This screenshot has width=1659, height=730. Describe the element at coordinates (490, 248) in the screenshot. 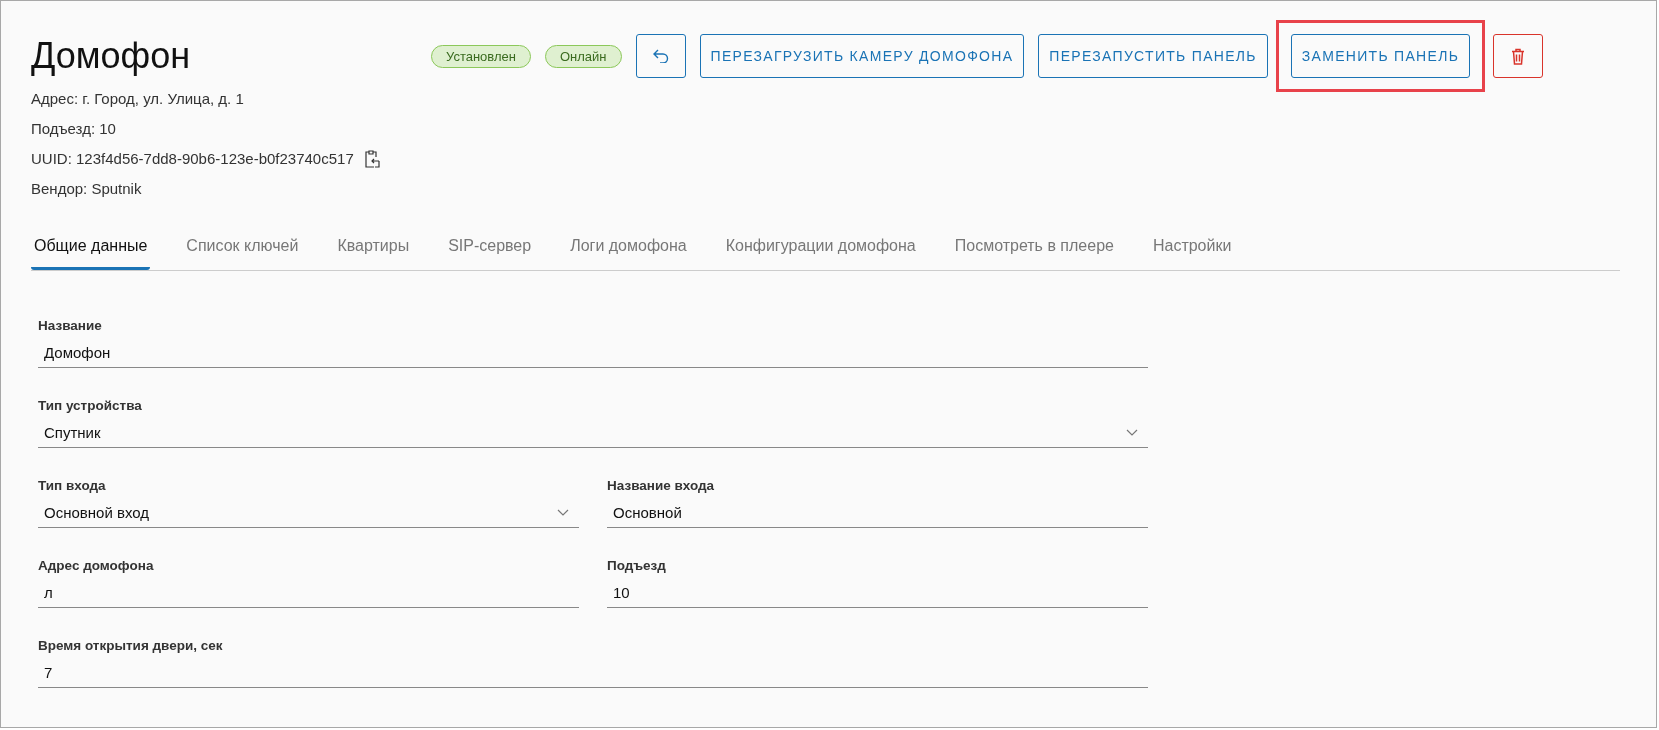

I see `tab: SIP-сервер` at that location.